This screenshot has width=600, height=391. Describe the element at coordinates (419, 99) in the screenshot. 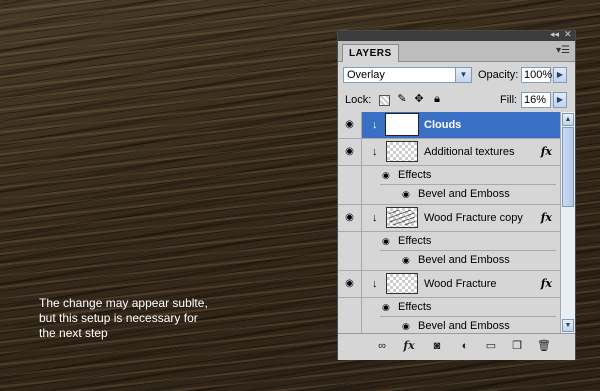

I see `lock-position-icon: ✥` at that location.